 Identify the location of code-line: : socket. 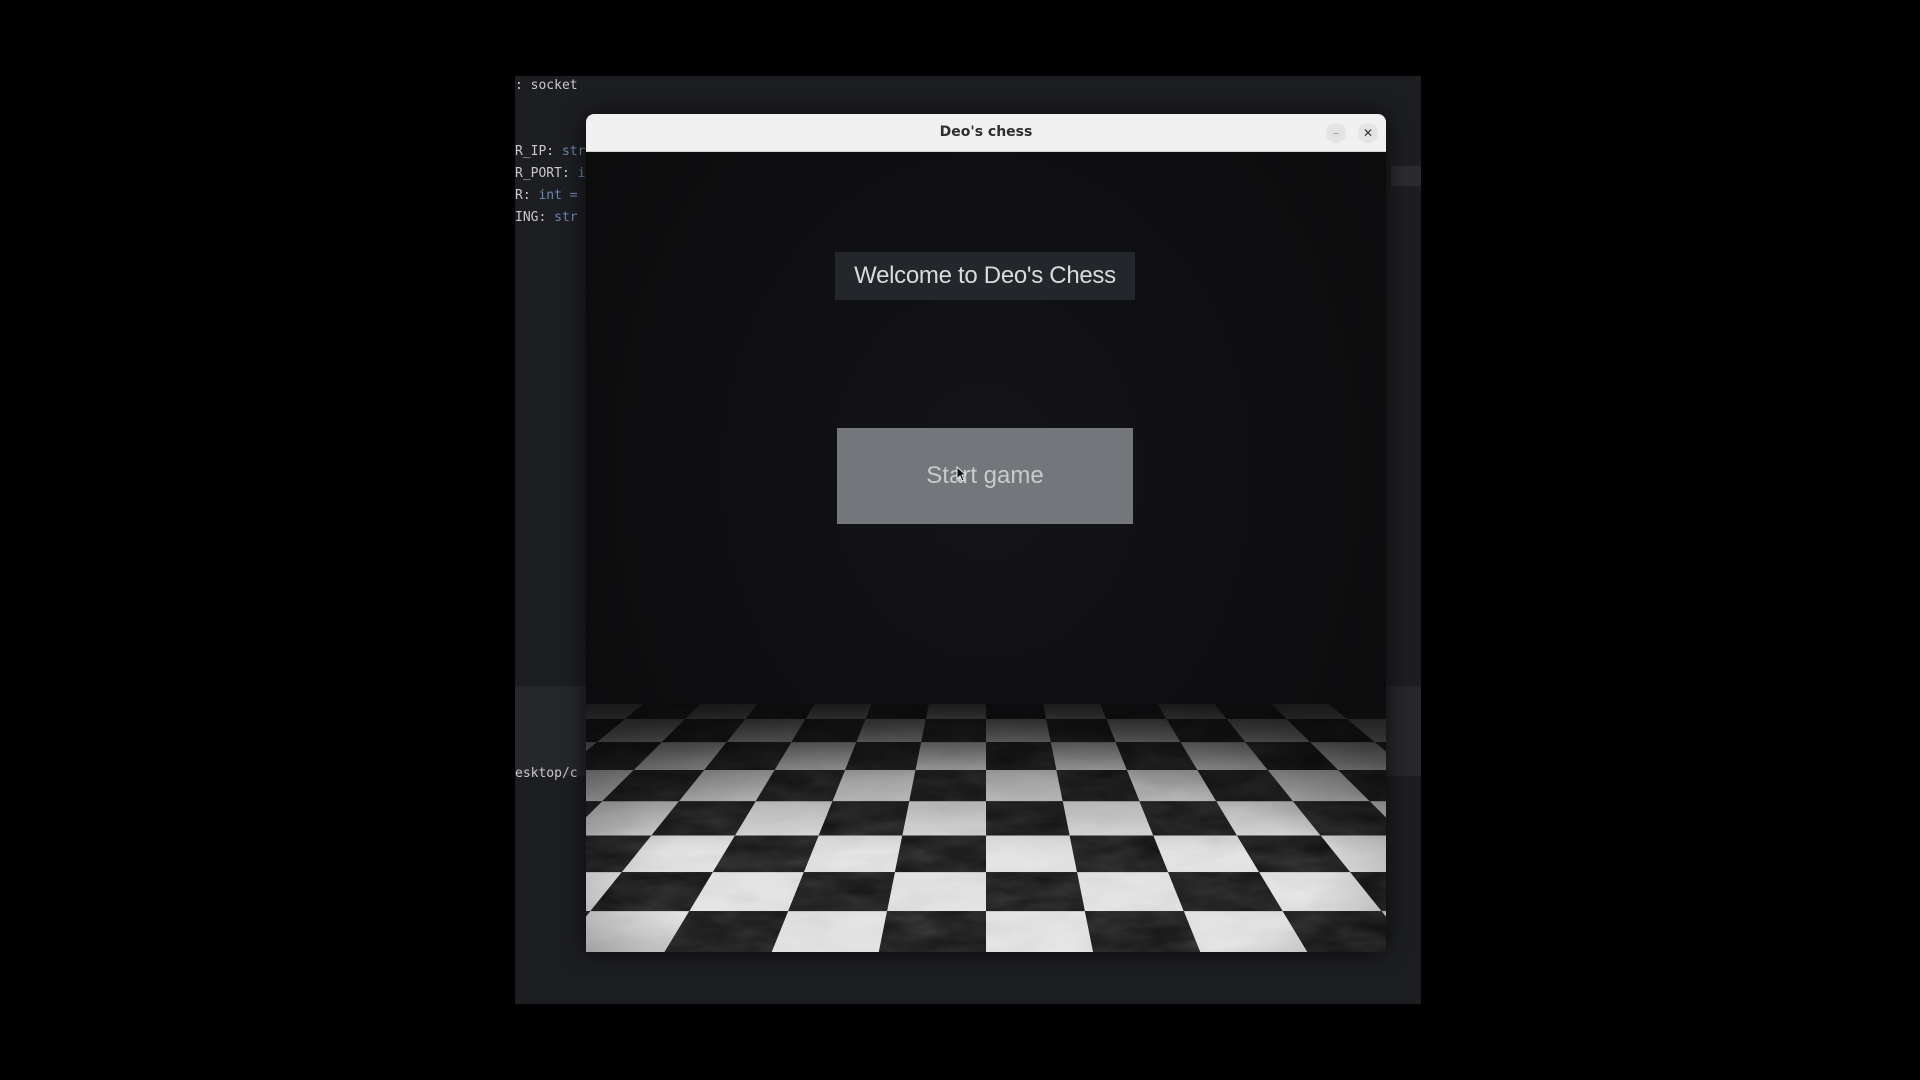
(546, 85).